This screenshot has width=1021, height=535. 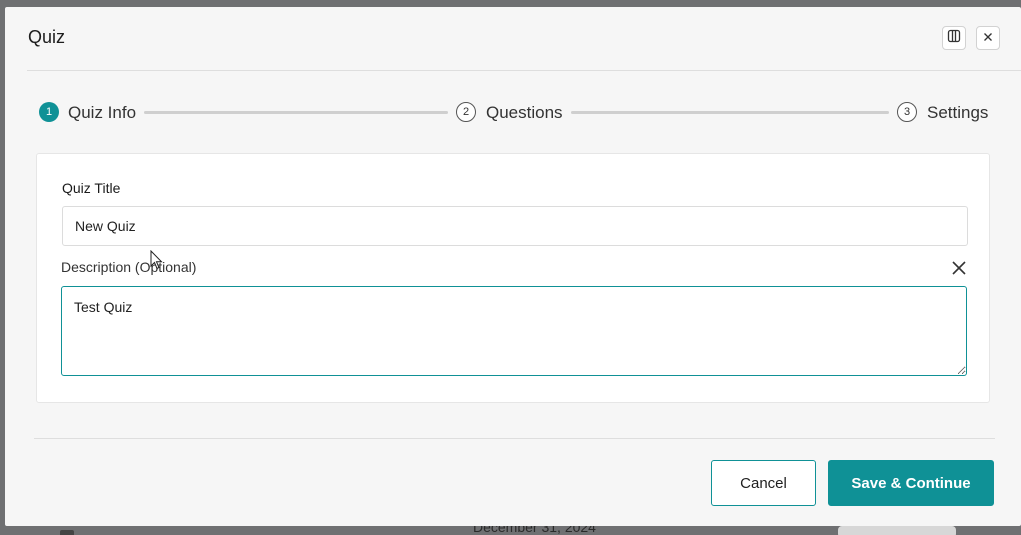 What do you see at coordinates (91, 188) in the screenshot?
I see `quiz-title-label: Quiz Title` at bounding box center [91, 188].